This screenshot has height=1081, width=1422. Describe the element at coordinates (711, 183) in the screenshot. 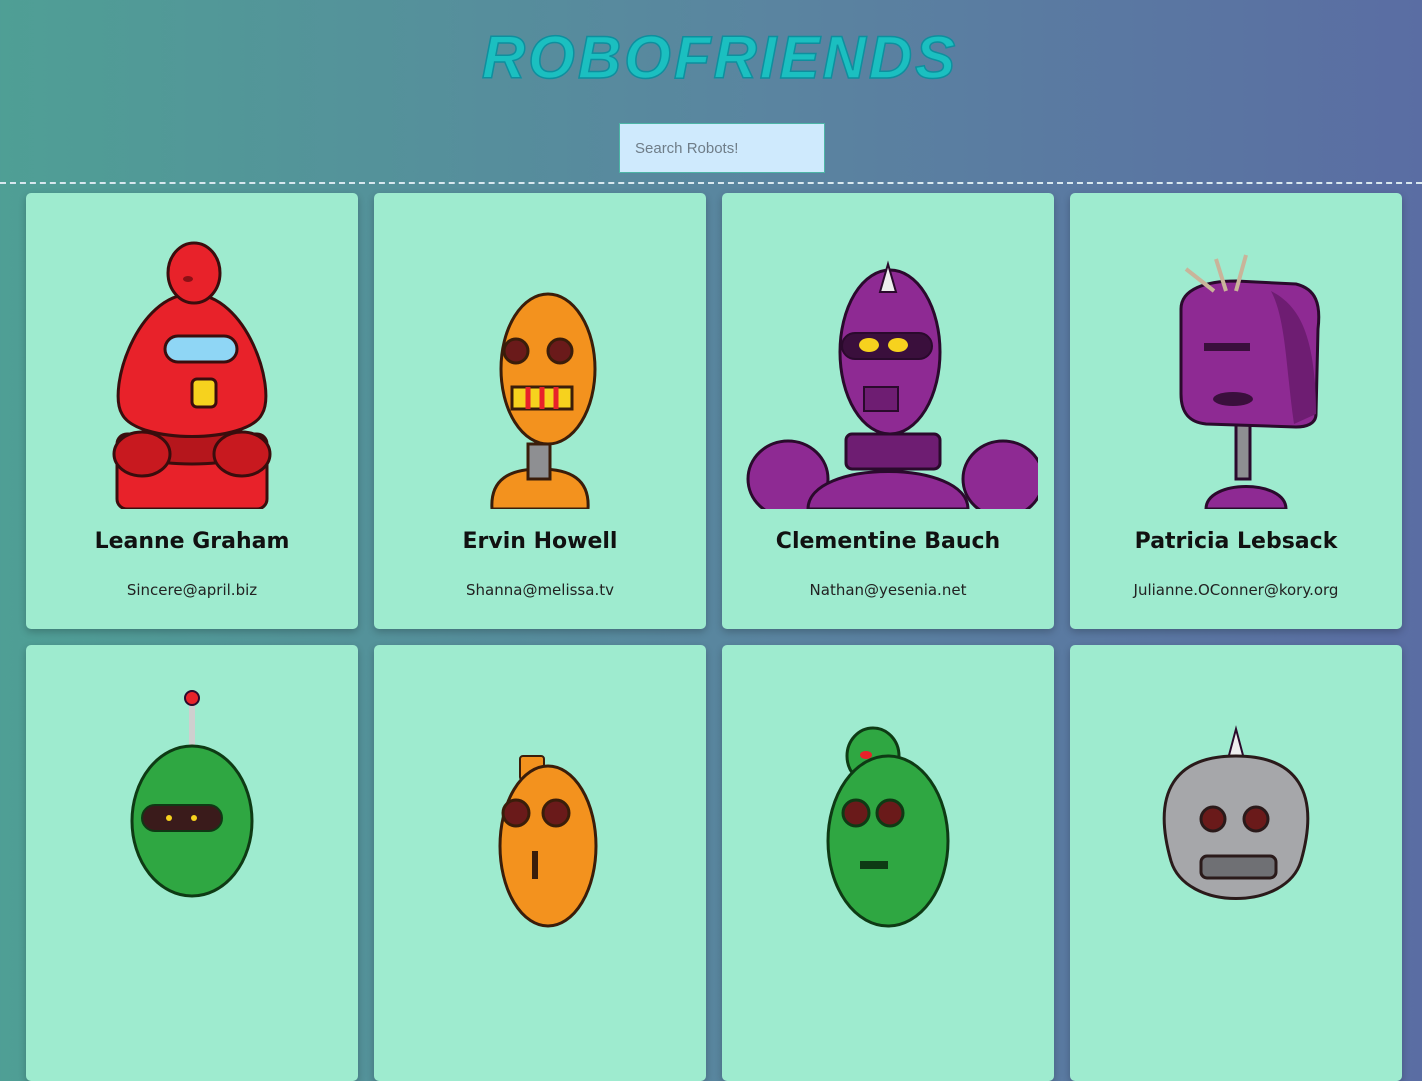

I see `scroll-divider` at that location.